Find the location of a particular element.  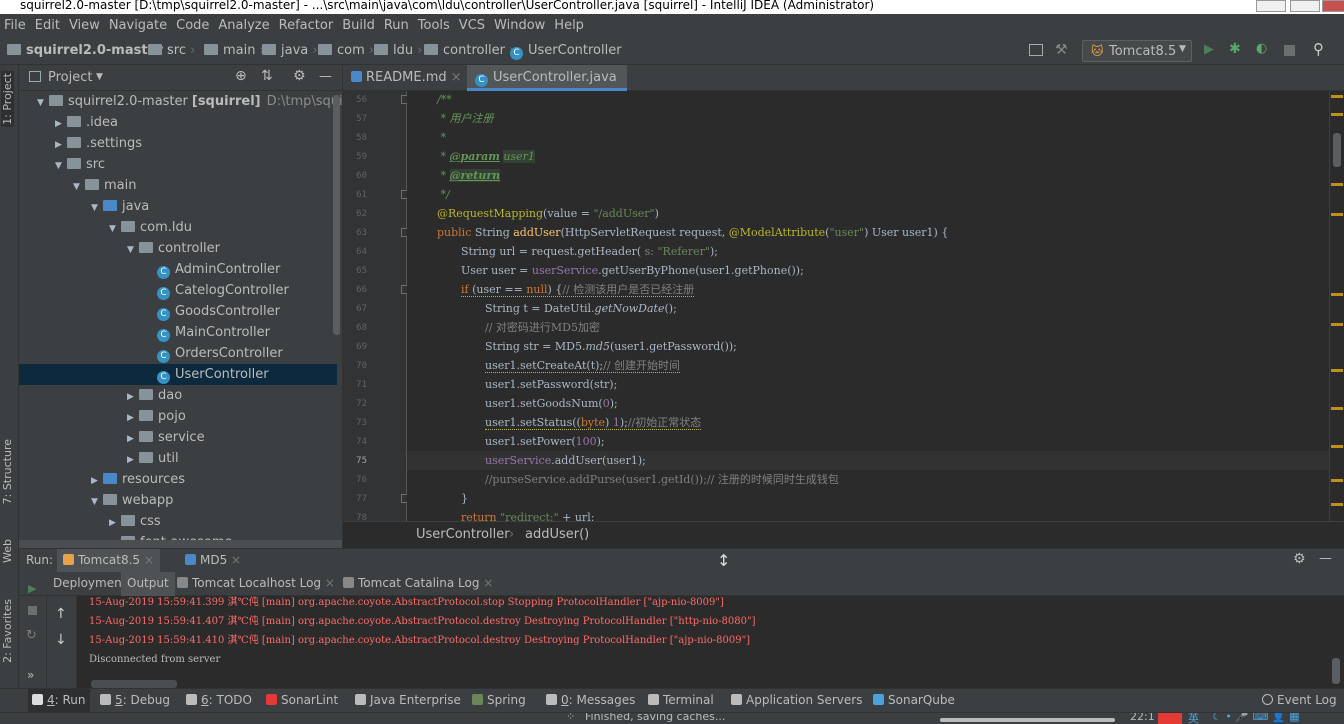

tool-window-button: SonarQube is located at coordinates (914, 700).